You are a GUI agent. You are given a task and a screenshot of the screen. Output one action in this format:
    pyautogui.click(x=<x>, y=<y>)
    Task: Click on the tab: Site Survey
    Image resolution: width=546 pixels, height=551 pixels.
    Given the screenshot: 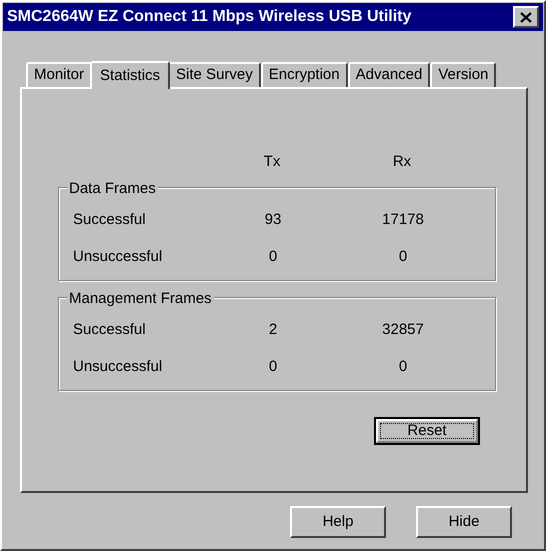 What is the action you would take?
    pyautogui.click(x=214, y=74)
    